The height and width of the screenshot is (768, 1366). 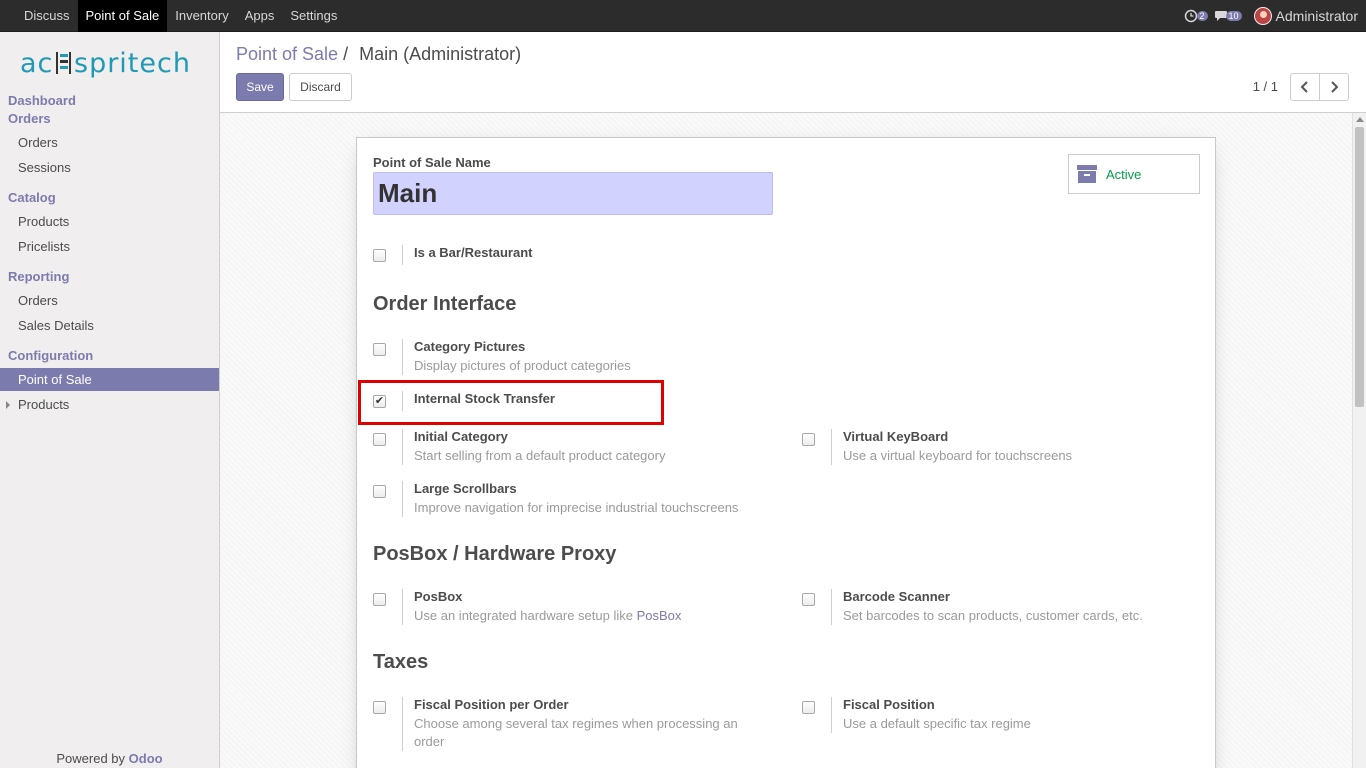 What do you see at coordinates (50, 355) in the screenshot?
I see `sidebar-head-configuration: Configuration` at bounding box center [50, 355].